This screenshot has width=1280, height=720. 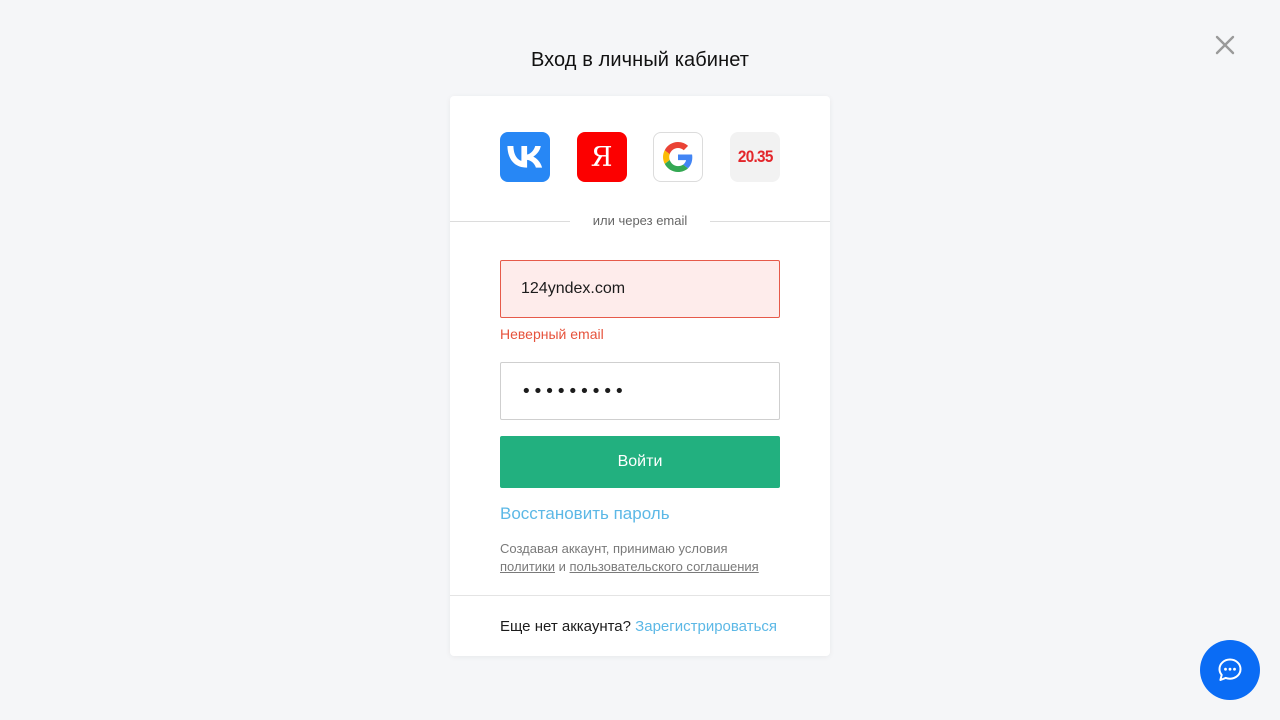 What do you see at coordinates (640, 462) in the screenshot?
I see `login-button: Войти` at bounding box center [640, 462].